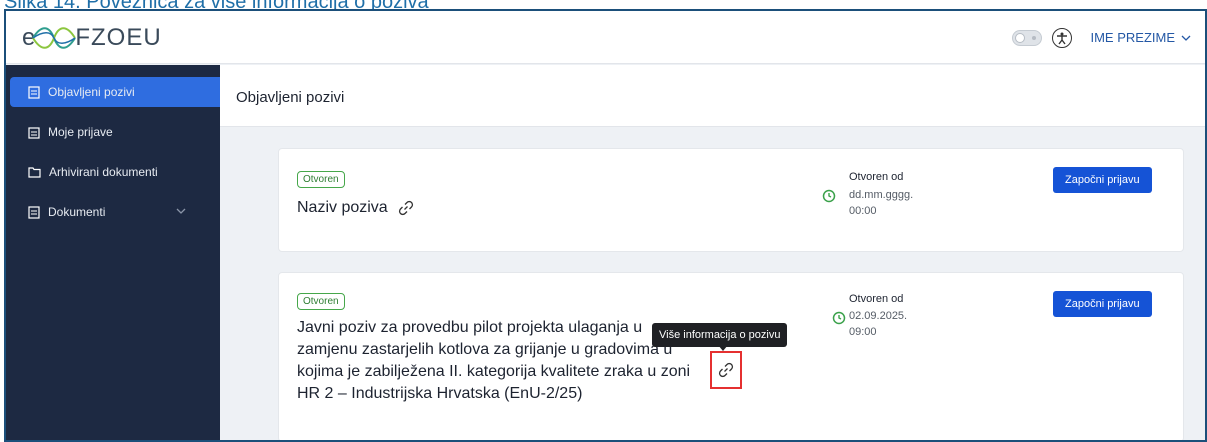 The width and height of the screenshot is (1207, 442). What do you see at coordinates (863, 211) in the screenshot?
I see `open-time: 00:00` at bounding box center [863, 211].